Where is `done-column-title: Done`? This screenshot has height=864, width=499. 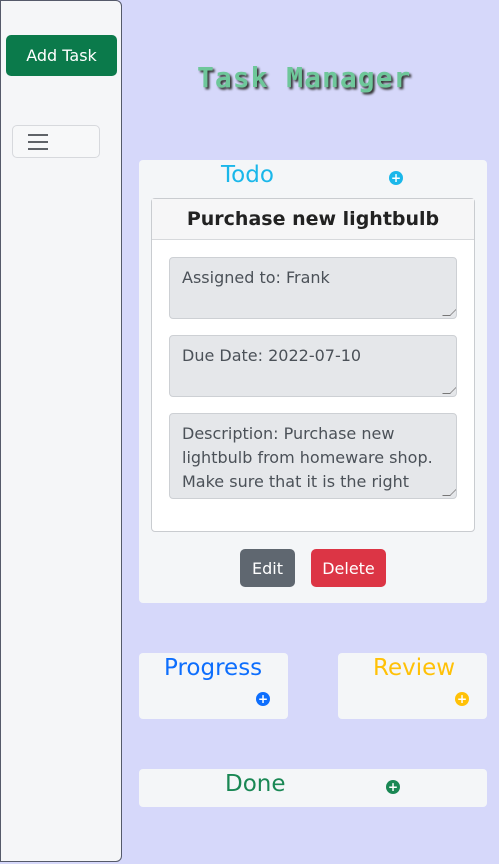 done-column-title: Done is located at coordinates (255, 784).